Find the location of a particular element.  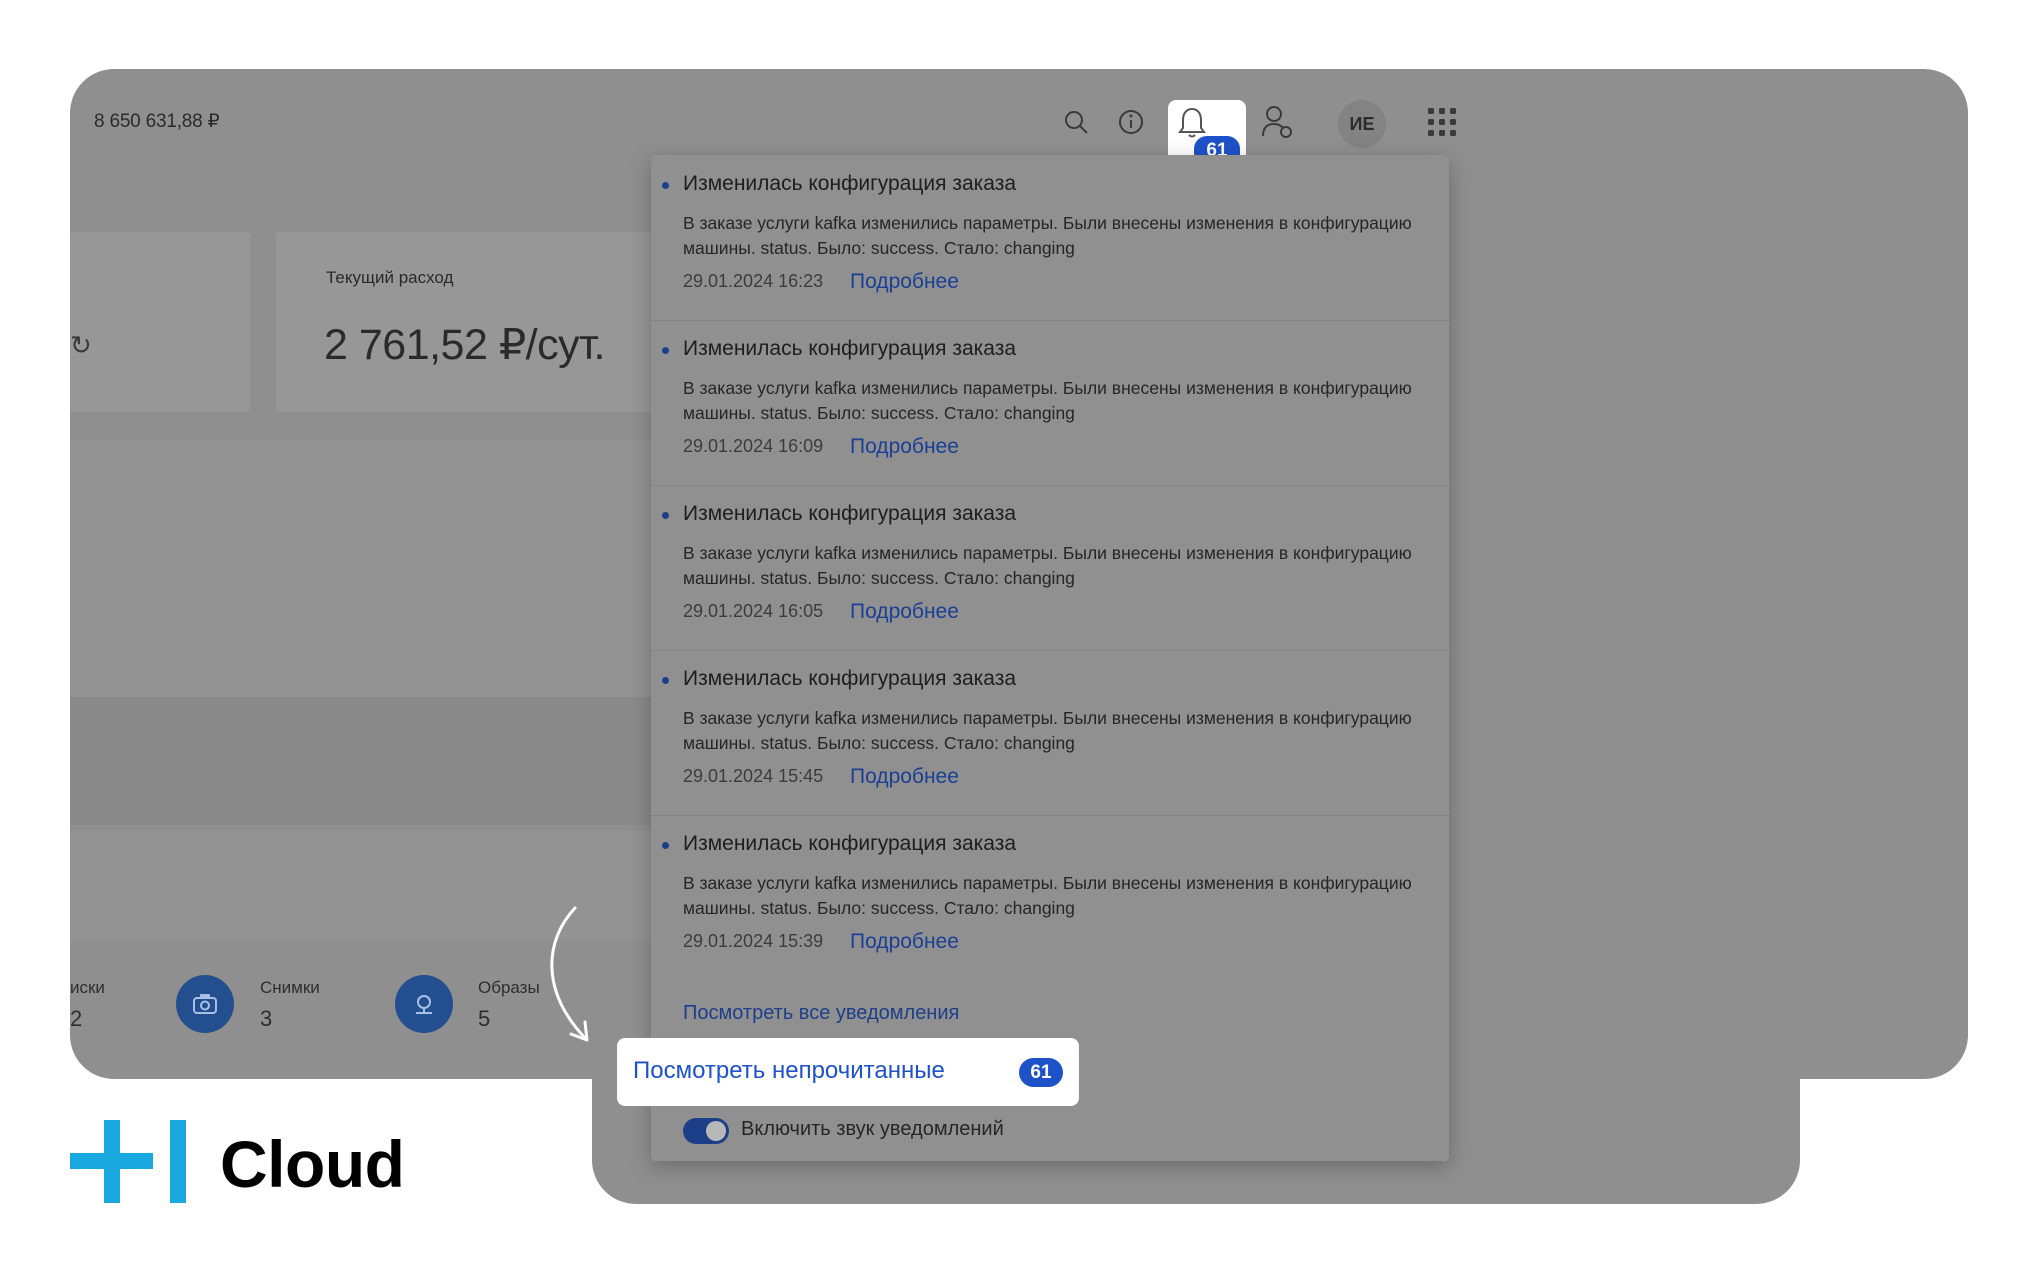

refresh-icon: ↻ is located at coordinates (81, 345).